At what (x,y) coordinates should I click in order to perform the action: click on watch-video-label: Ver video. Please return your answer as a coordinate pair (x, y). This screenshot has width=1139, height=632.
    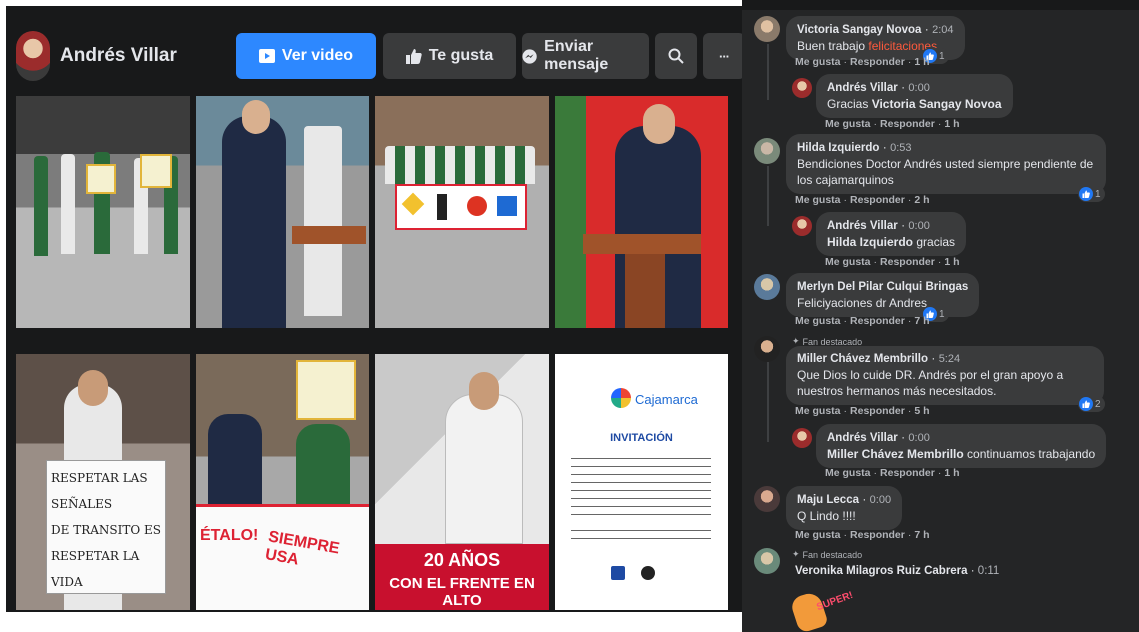
    Looking at the image, I should click on (317, 55).